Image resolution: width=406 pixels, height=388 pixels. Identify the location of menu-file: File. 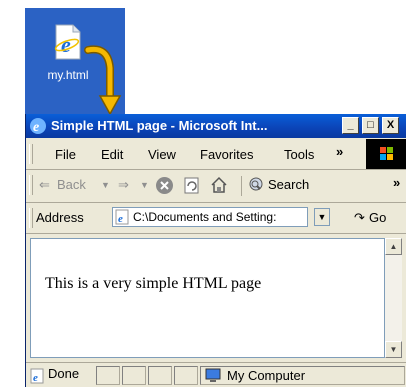
(65, 154).